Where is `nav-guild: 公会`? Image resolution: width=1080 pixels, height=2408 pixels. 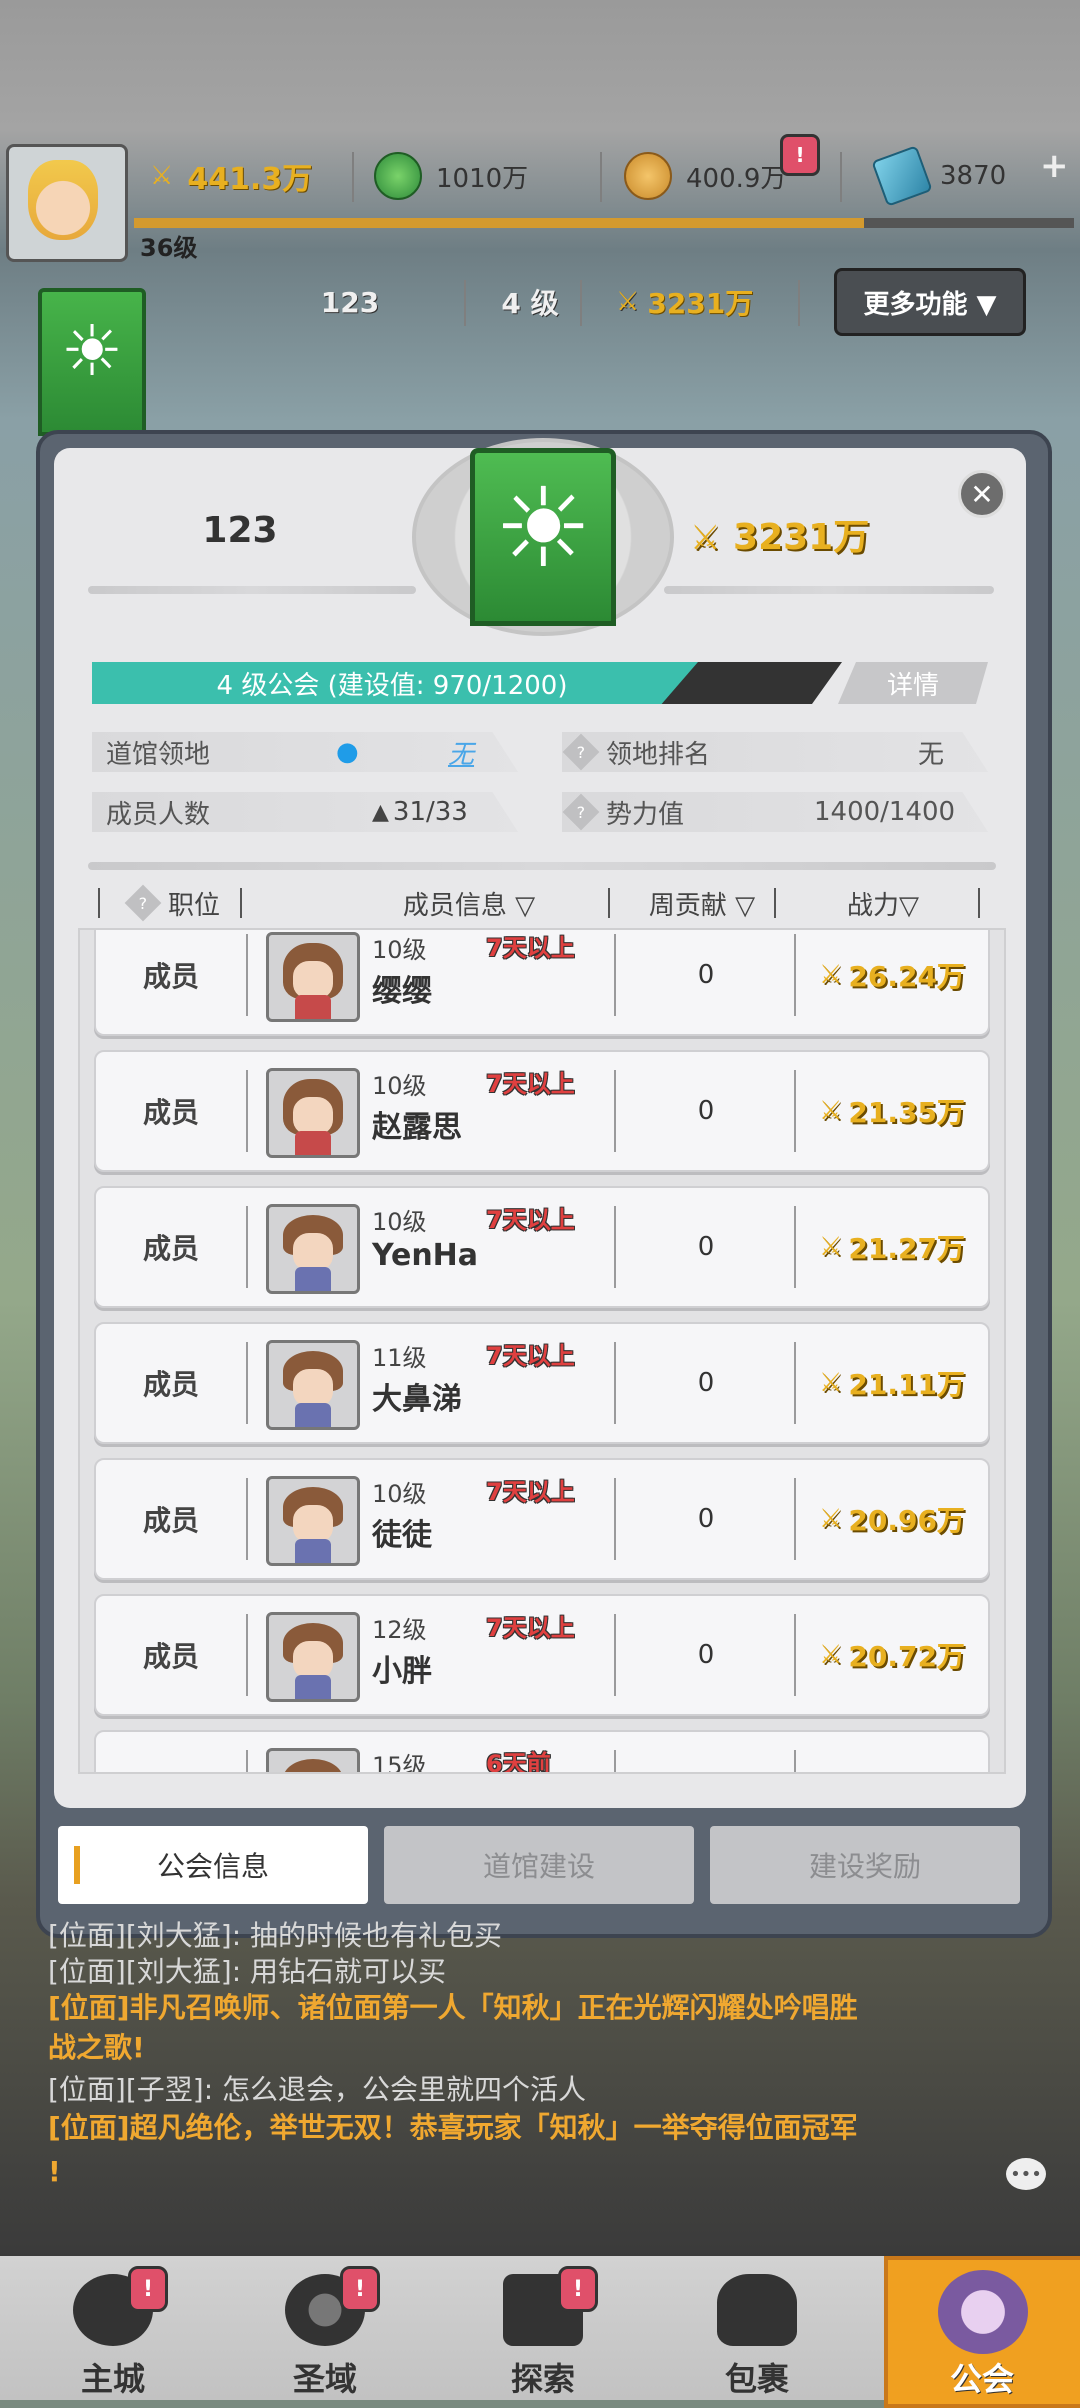 nav-guild: 公会 is located at coordinates (982, 2332).